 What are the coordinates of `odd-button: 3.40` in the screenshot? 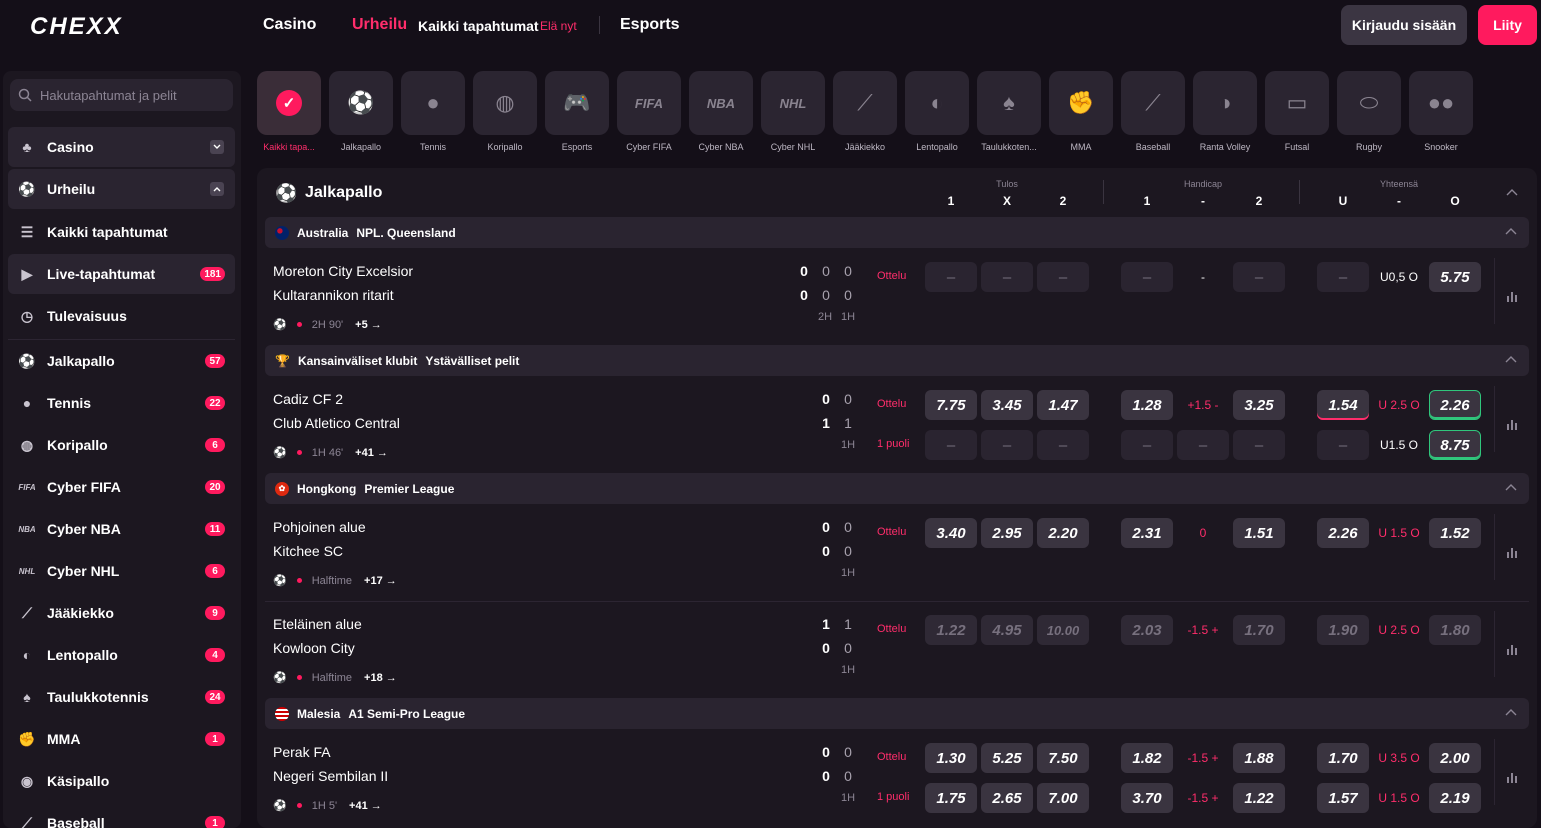 It's located at (951, 533).